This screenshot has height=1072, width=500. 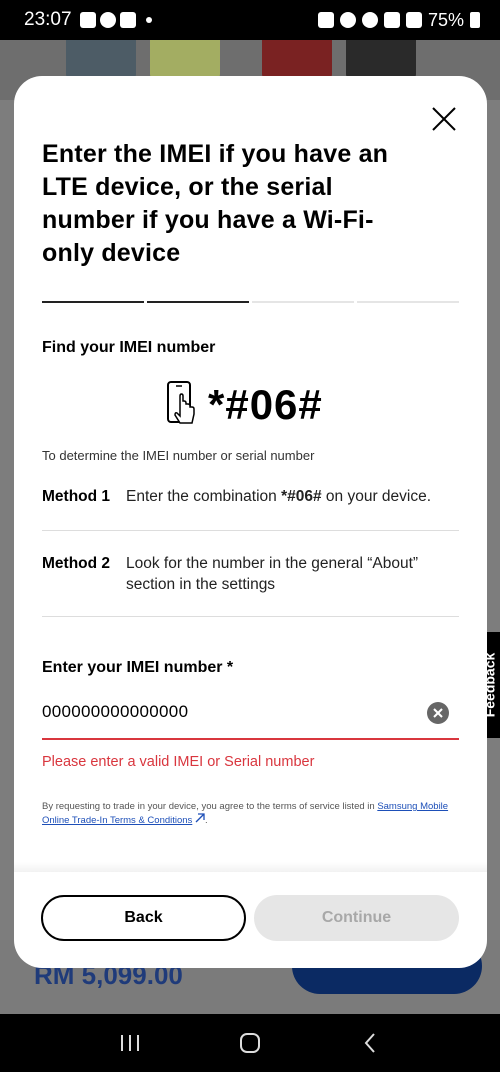 I want to click on close-icon, so click(x=444, y=119).